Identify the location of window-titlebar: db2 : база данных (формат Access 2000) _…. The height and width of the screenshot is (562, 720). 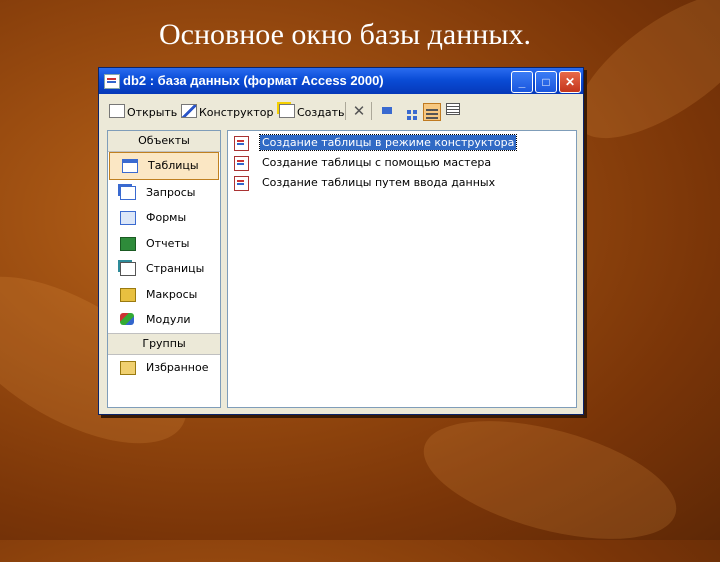
(341, 81).